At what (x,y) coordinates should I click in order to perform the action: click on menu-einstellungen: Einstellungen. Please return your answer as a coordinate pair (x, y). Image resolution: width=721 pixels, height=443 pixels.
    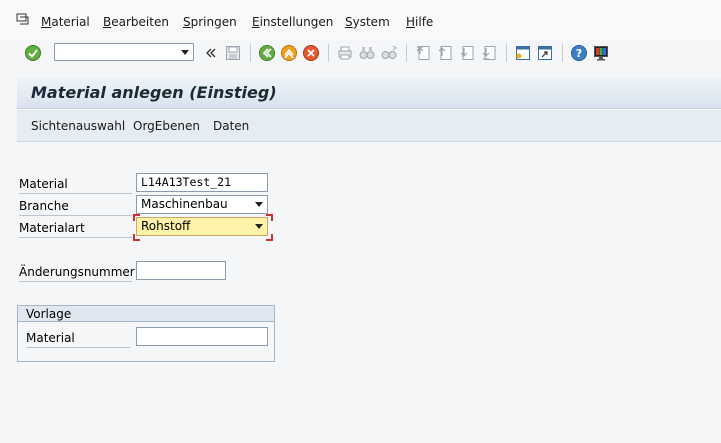
    Looking at the image, I should click on (292, 22).